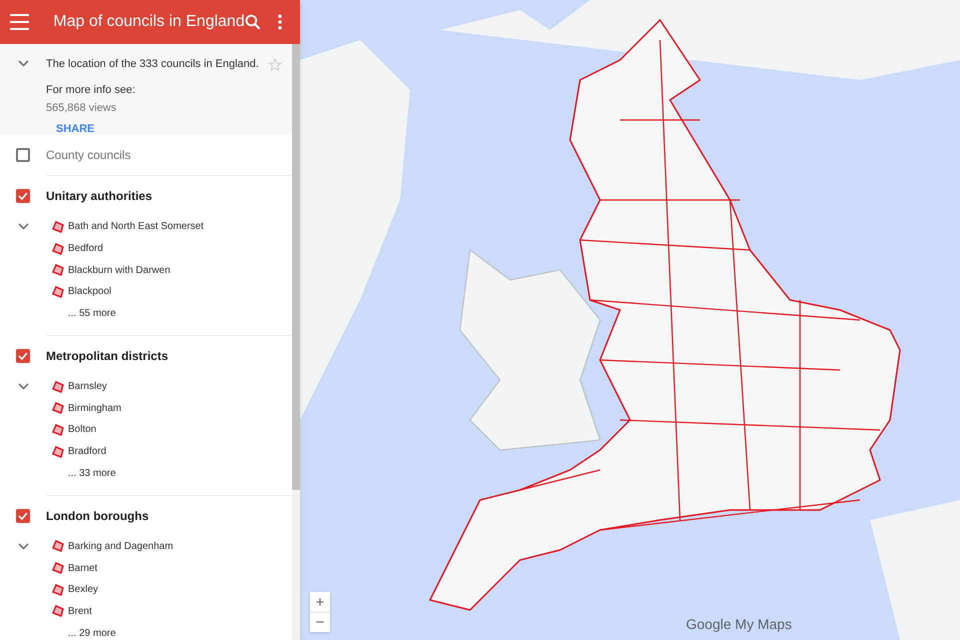  Describe the element at coordinates (252, 22) in the screenshot. I see `search-icon` at that location.